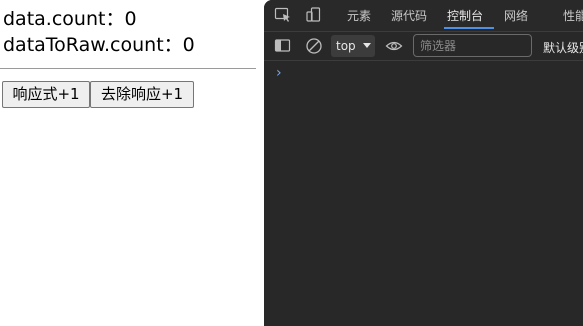 The image size is (583, 326). What do you see at coordinates (465, 15) in the screenshot?
I see `tab-console: 控制台` at bounding box center [465, 15].